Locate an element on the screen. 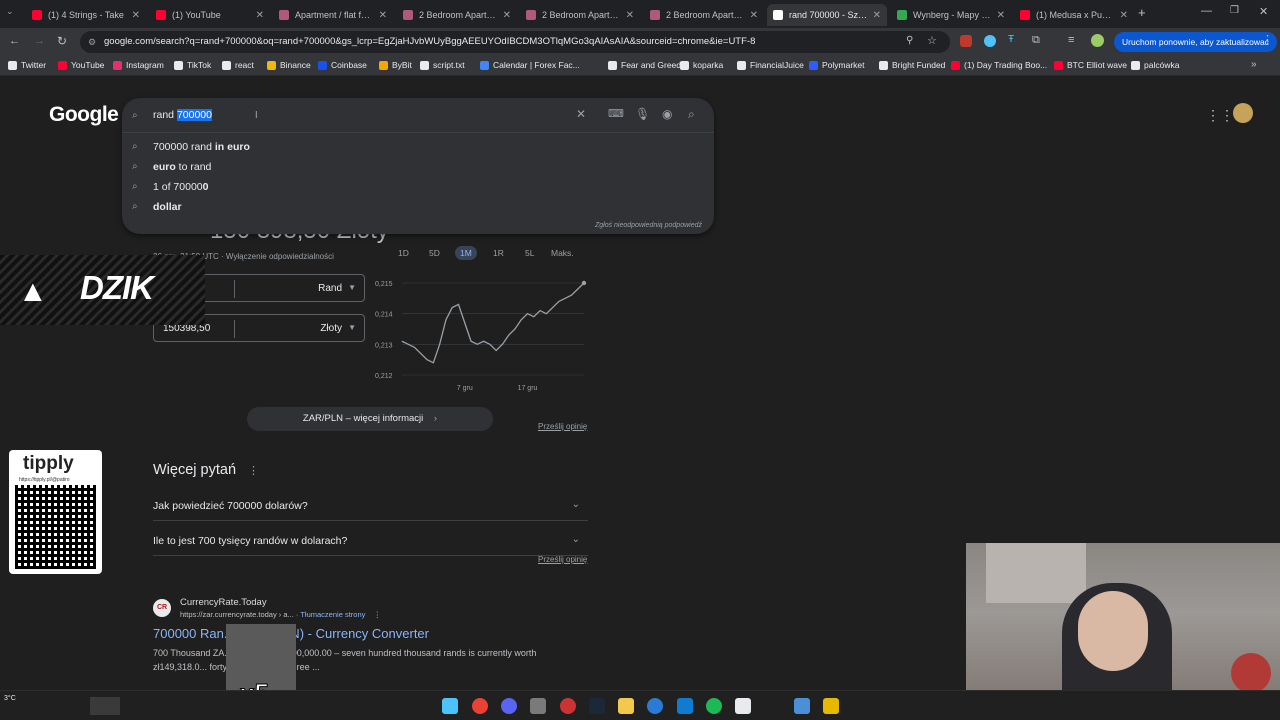 The height and width of the screenshot is (720, 1280). start-icon is located at coordinates (450, 706).